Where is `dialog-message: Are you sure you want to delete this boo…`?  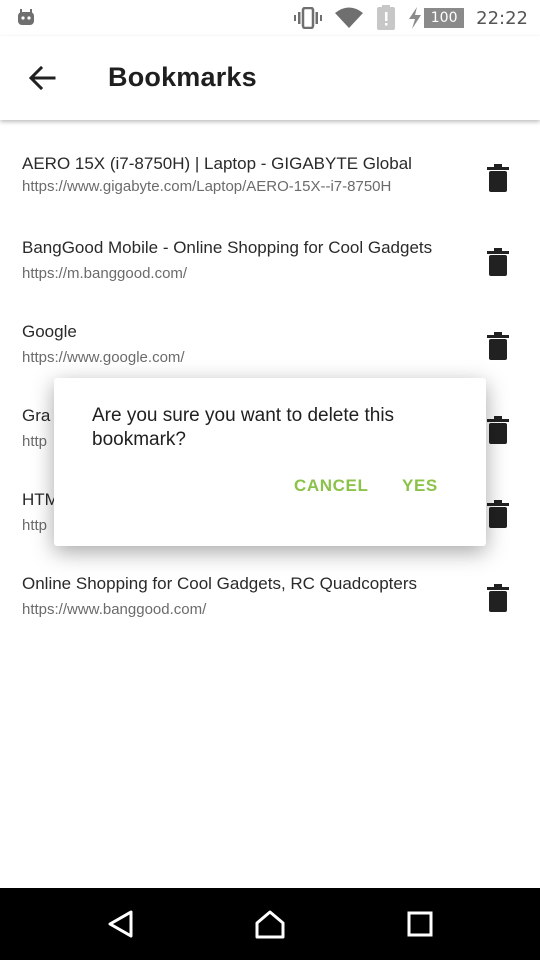 dialog-message: Are you sure you want to delete this boo… is located at coordinates (243, 427).